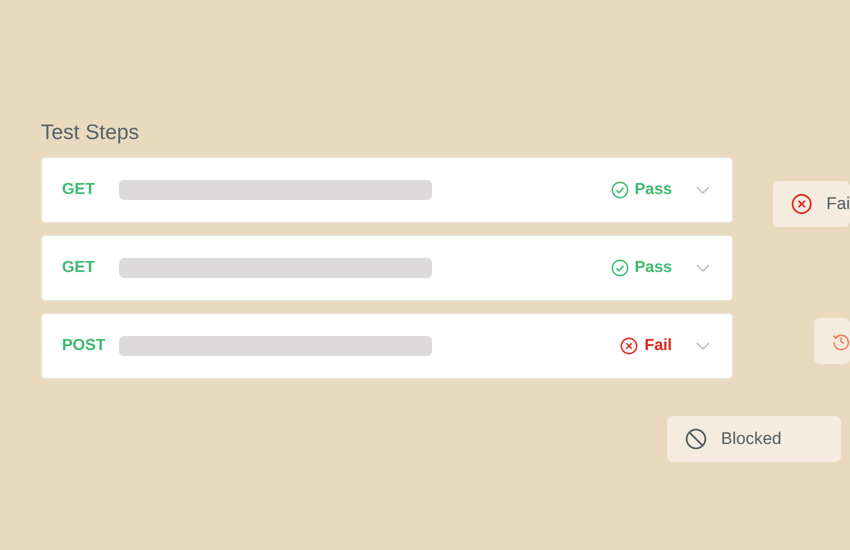 This screenshot has width=850, height=550. I want to click on section-title: Test Steps, so click(90, 133).